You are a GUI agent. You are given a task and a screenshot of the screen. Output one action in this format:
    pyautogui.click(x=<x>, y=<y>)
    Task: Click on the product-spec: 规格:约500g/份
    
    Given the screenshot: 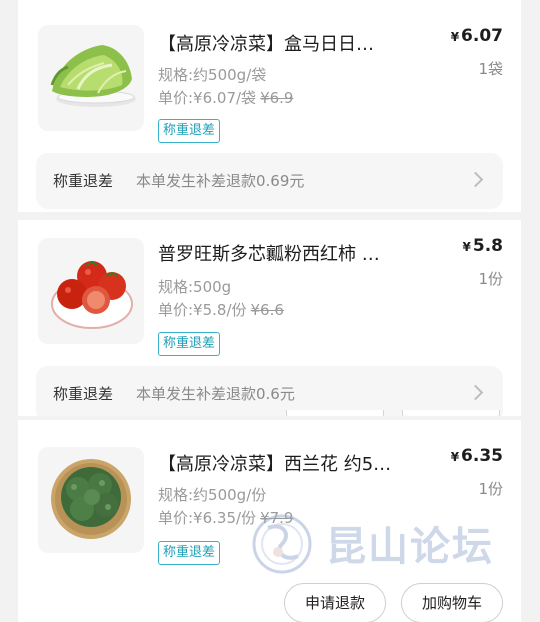 What is the action you would take?
    pyautogui.click(x=212, y=495)
    